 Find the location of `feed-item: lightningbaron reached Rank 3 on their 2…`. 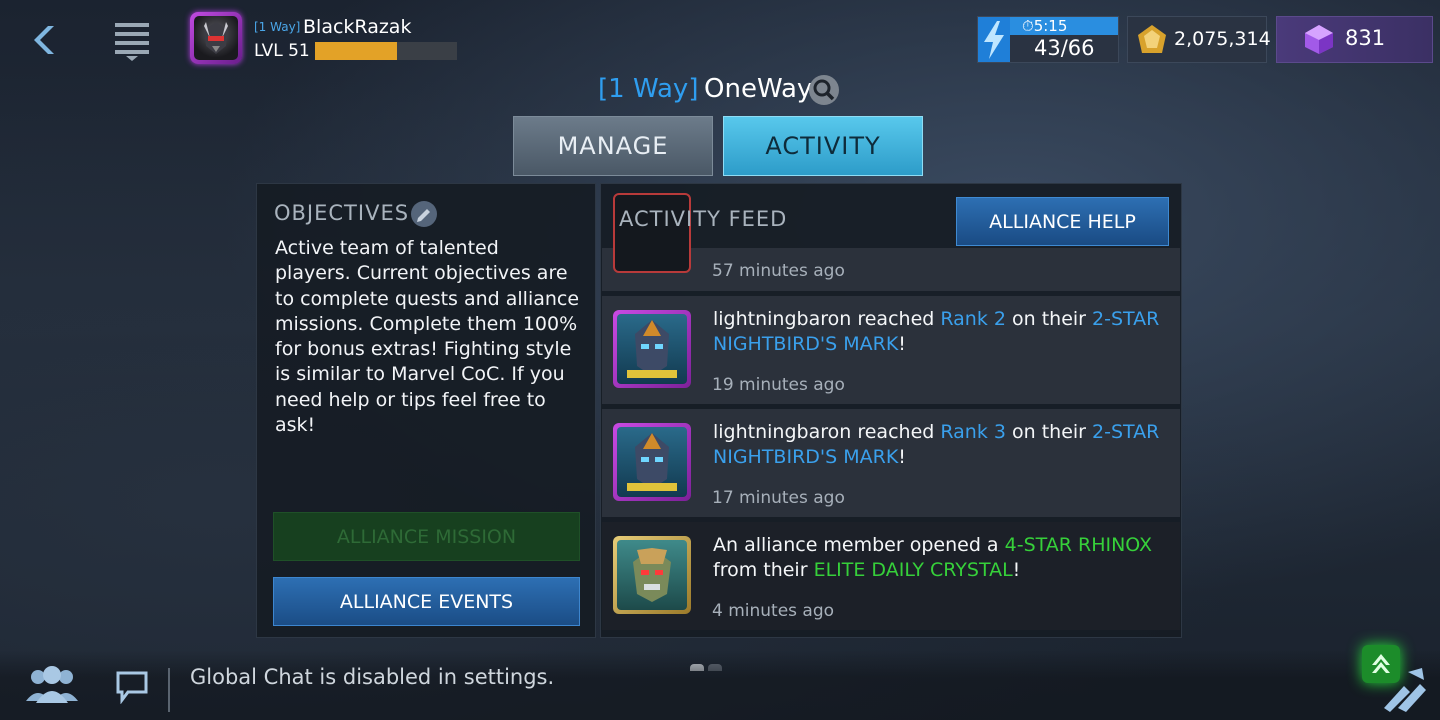

feed-item: lightningbaron reached Rank 3 on their 2… is located at coordinates (891, 463).